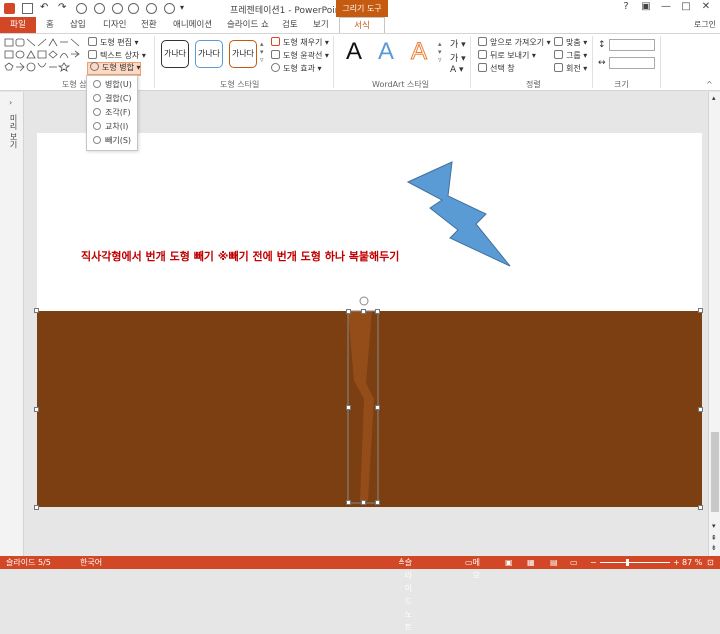 The image size is (720, 634). I want to click on shape-outline-button: 도형 윤곽선 ▾, so click(300, 56).